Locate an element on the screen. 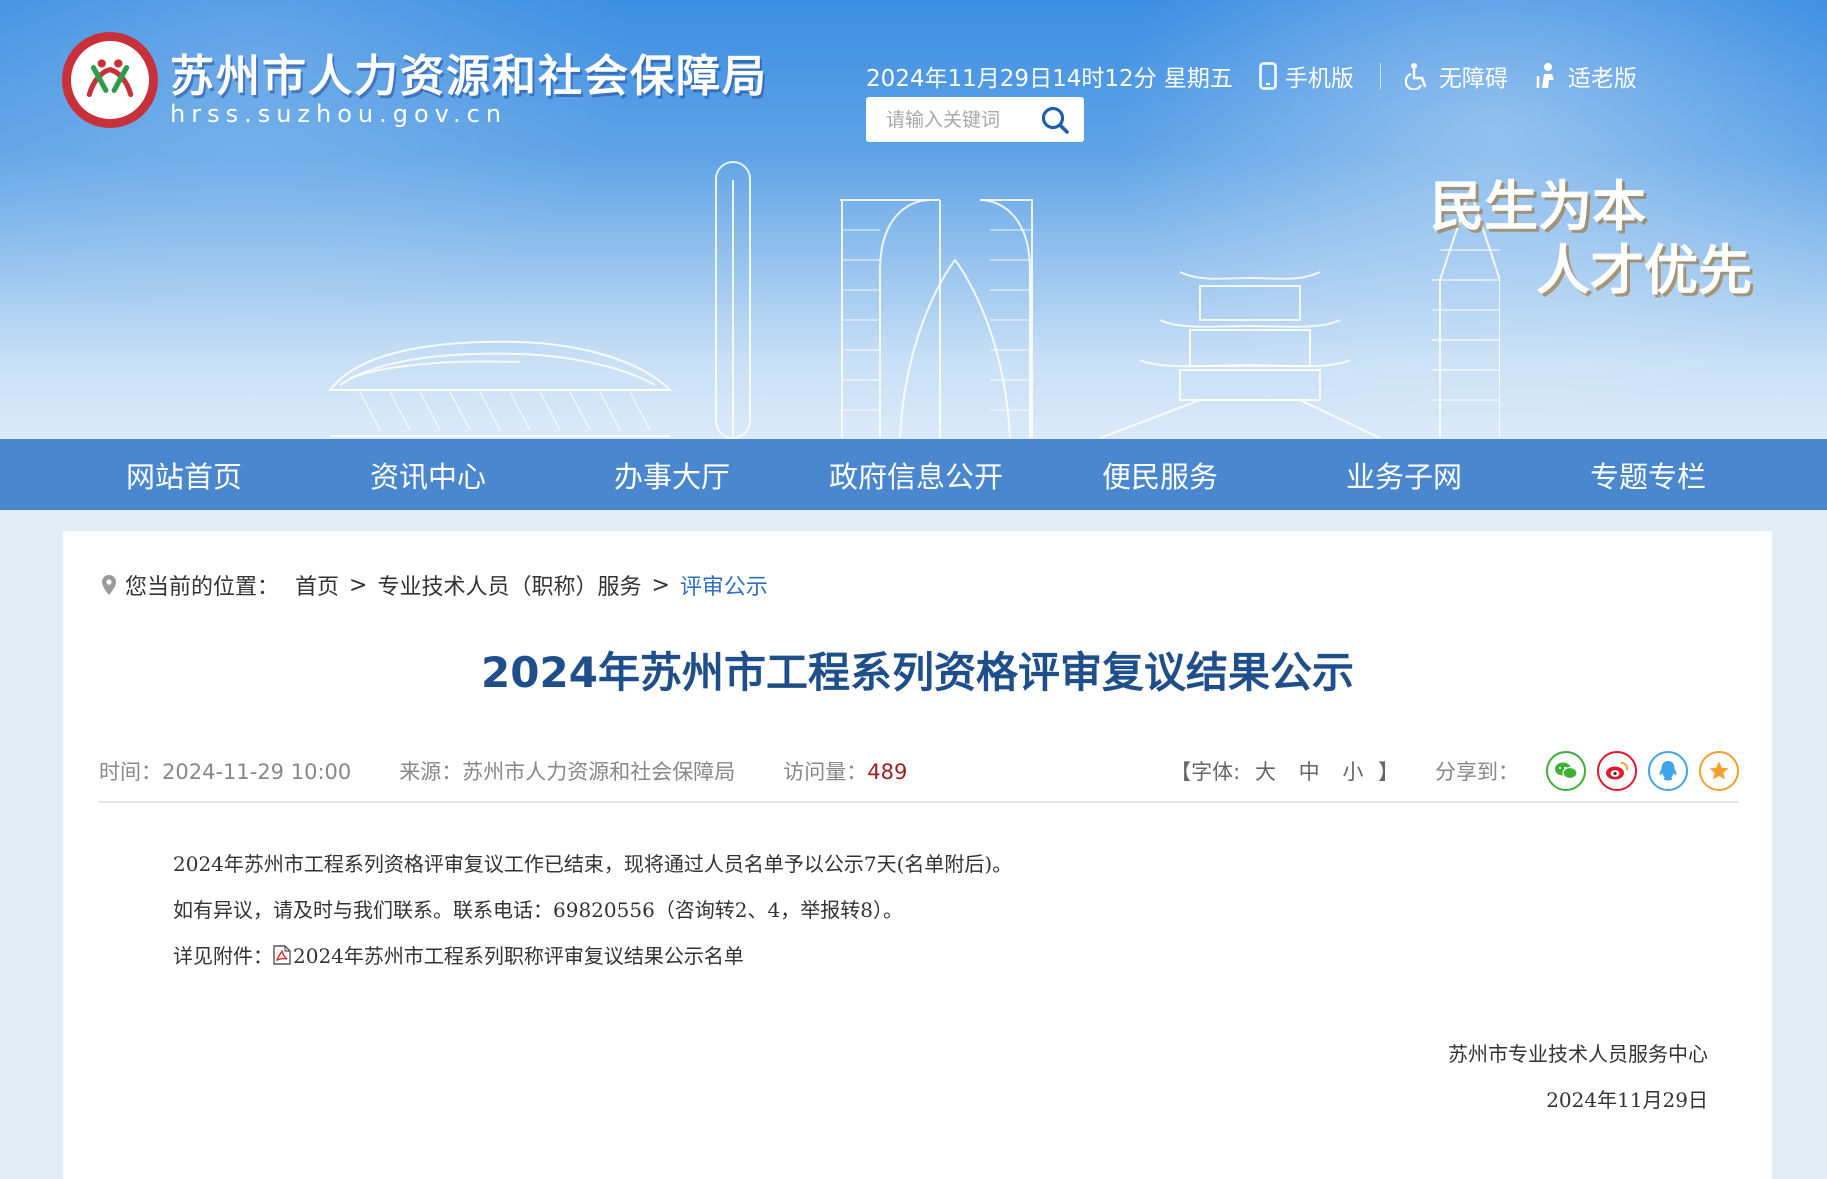 The height and width of the screenshot is (1179, 1827). visit-count-value: 489 is located at coordinates (887, 772).